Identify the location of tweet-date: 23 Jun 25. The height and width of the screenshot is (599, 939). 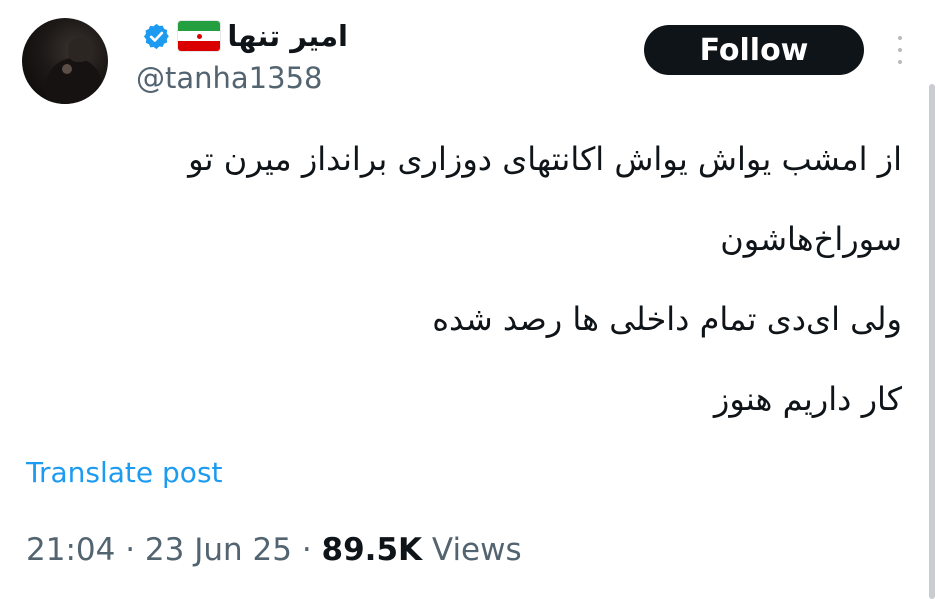
(218, 550).